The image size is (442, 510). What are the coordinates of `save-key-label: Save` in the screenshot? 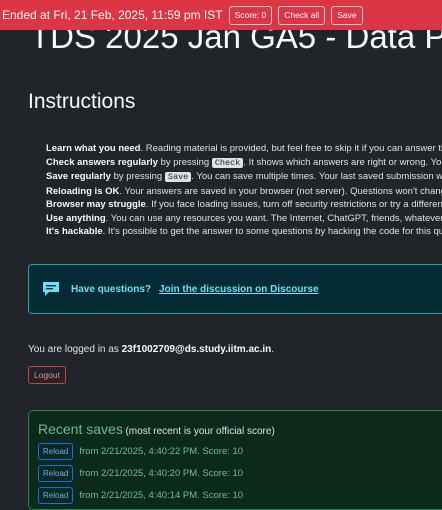 It's located at (178, 177).